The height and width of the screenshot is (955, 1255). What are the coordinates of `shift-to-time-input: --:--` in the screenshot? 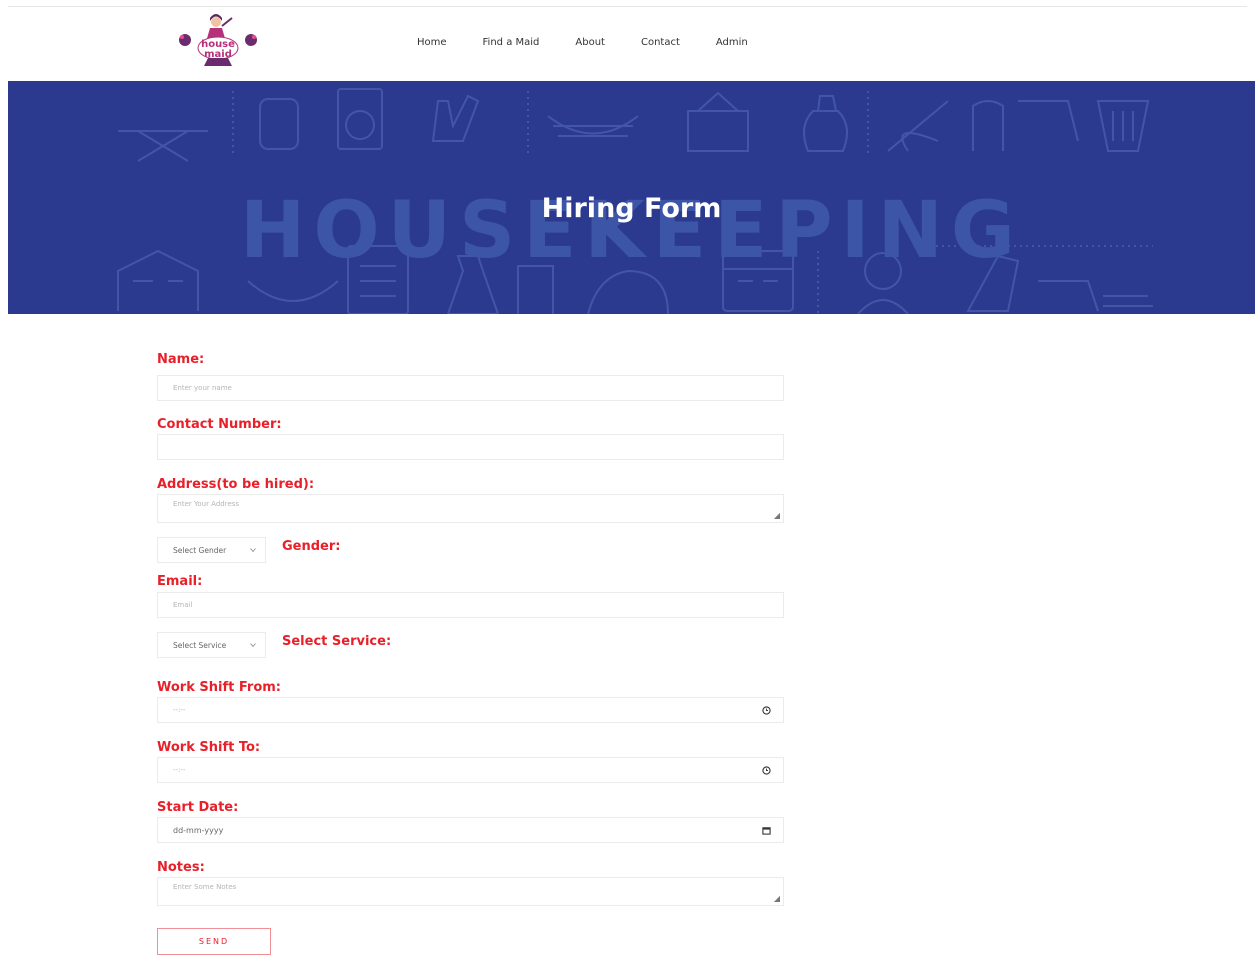 It's located at (470, 770).